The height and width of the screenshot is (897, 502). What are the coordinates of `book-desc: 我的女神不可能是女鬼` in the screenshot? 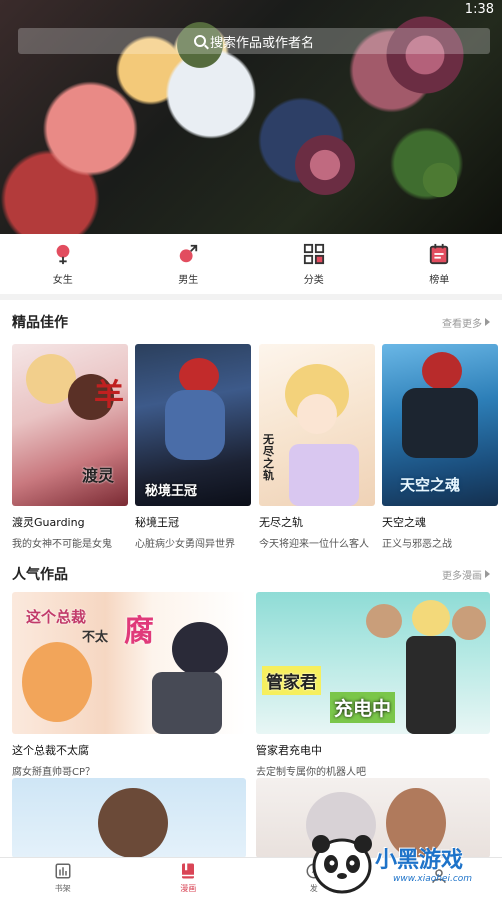 It's located at (62, 544).